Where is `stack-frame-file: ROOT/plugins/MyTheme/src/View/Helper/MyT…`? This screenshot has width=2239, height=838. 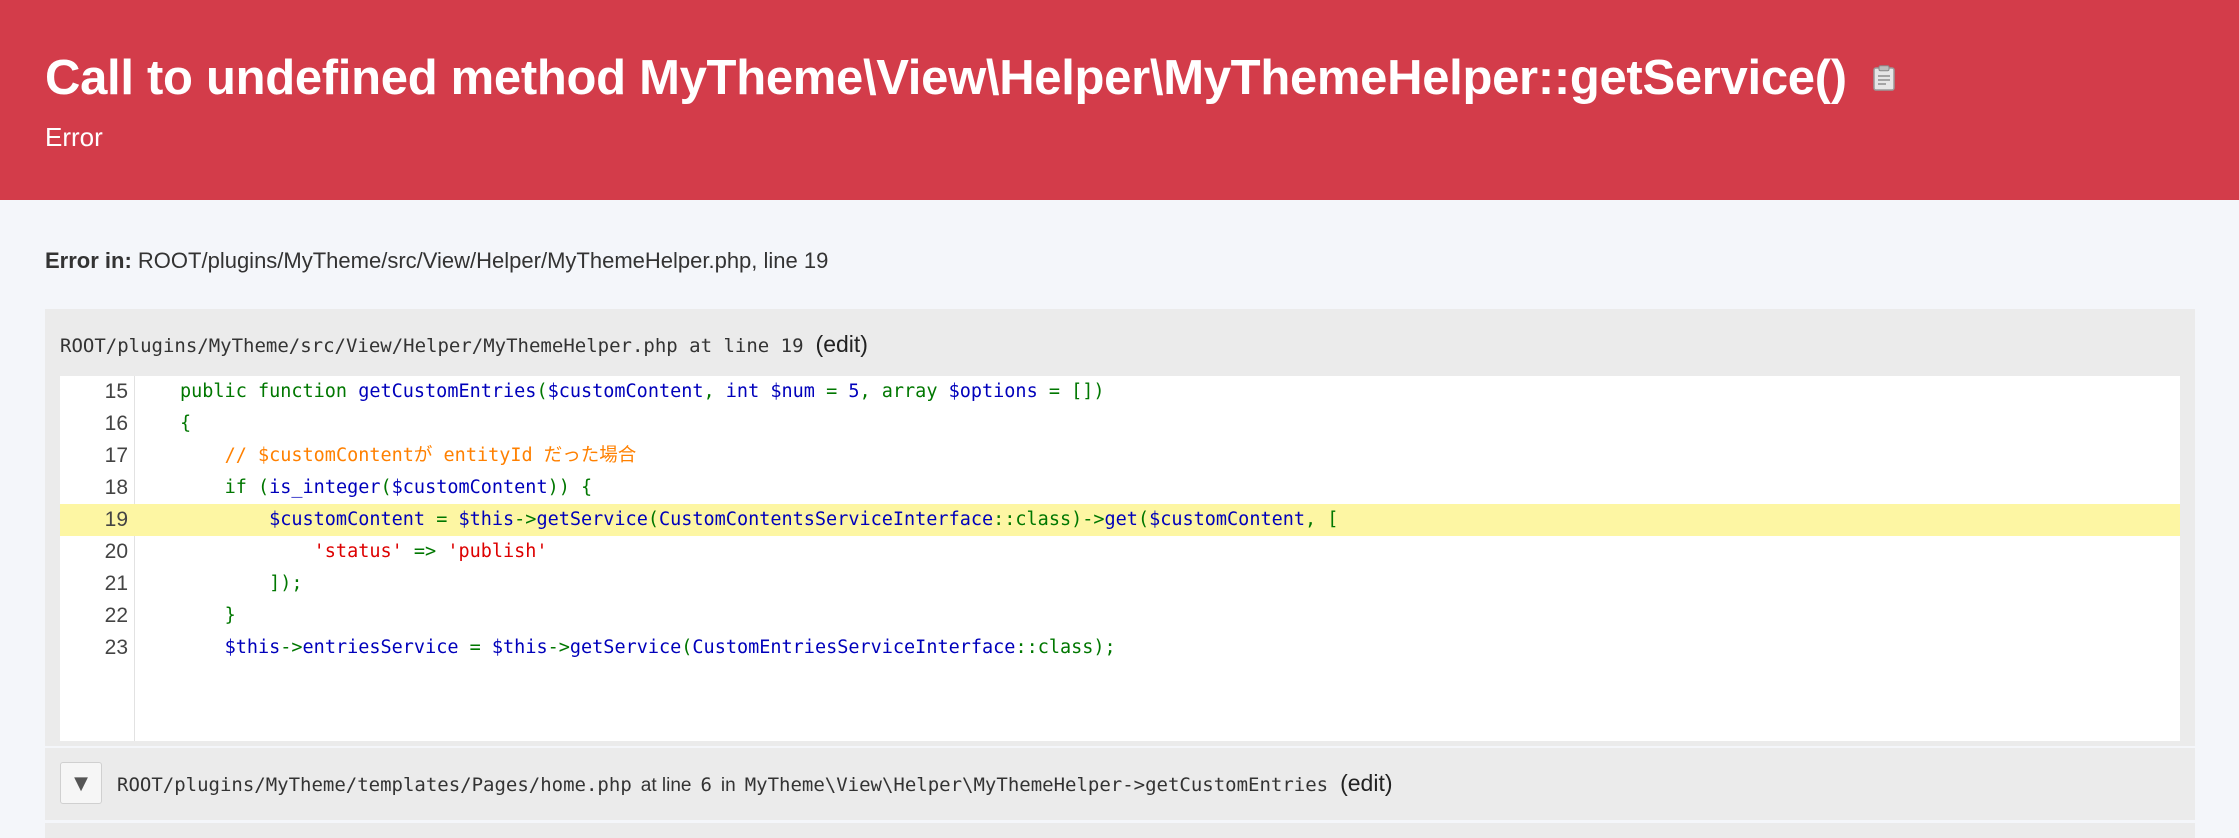
stack-frame-file: ROOT/plugins/MyTheme/src/View/Helper/MyT… is located at coordinates (432, 346).